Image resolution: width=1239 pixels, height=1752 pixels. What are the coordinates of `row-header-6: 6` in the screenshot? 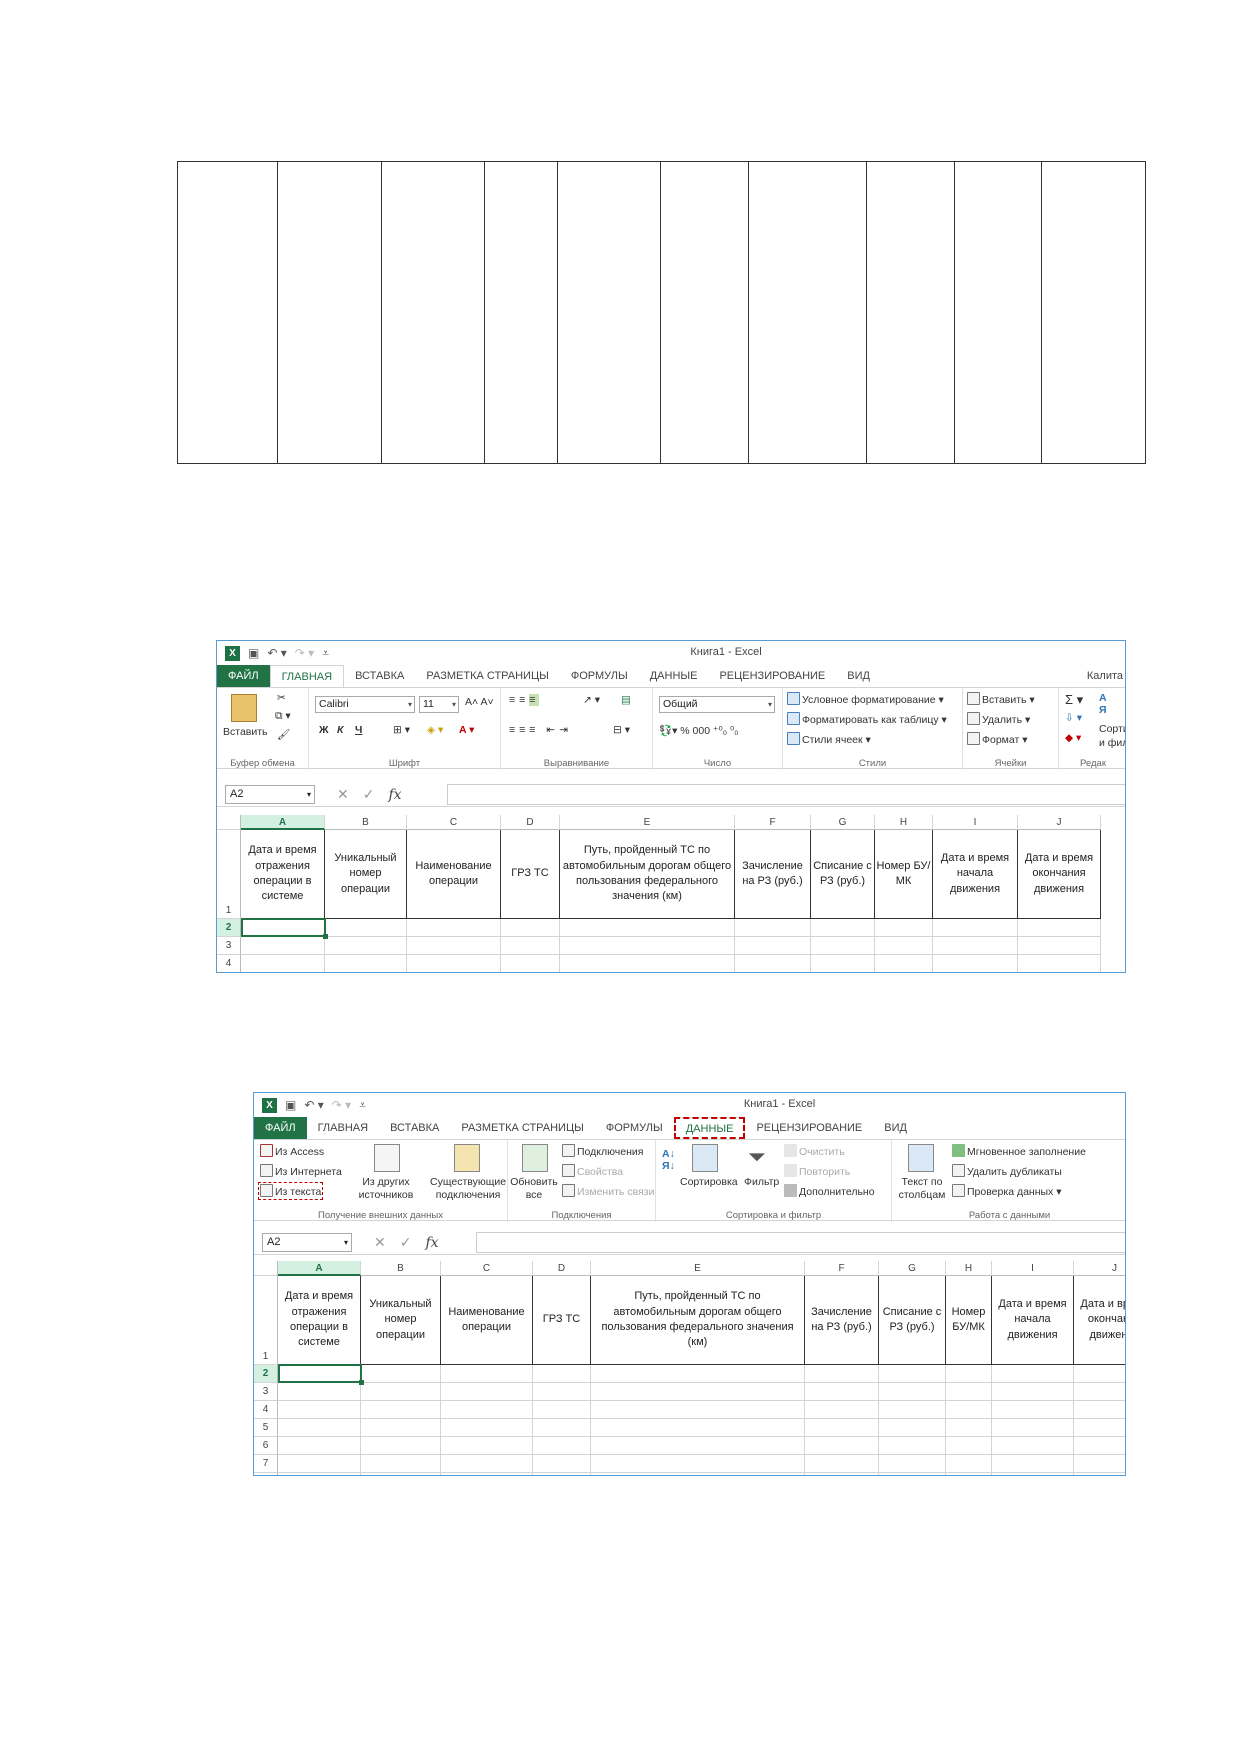 It's located at (266, 1446).